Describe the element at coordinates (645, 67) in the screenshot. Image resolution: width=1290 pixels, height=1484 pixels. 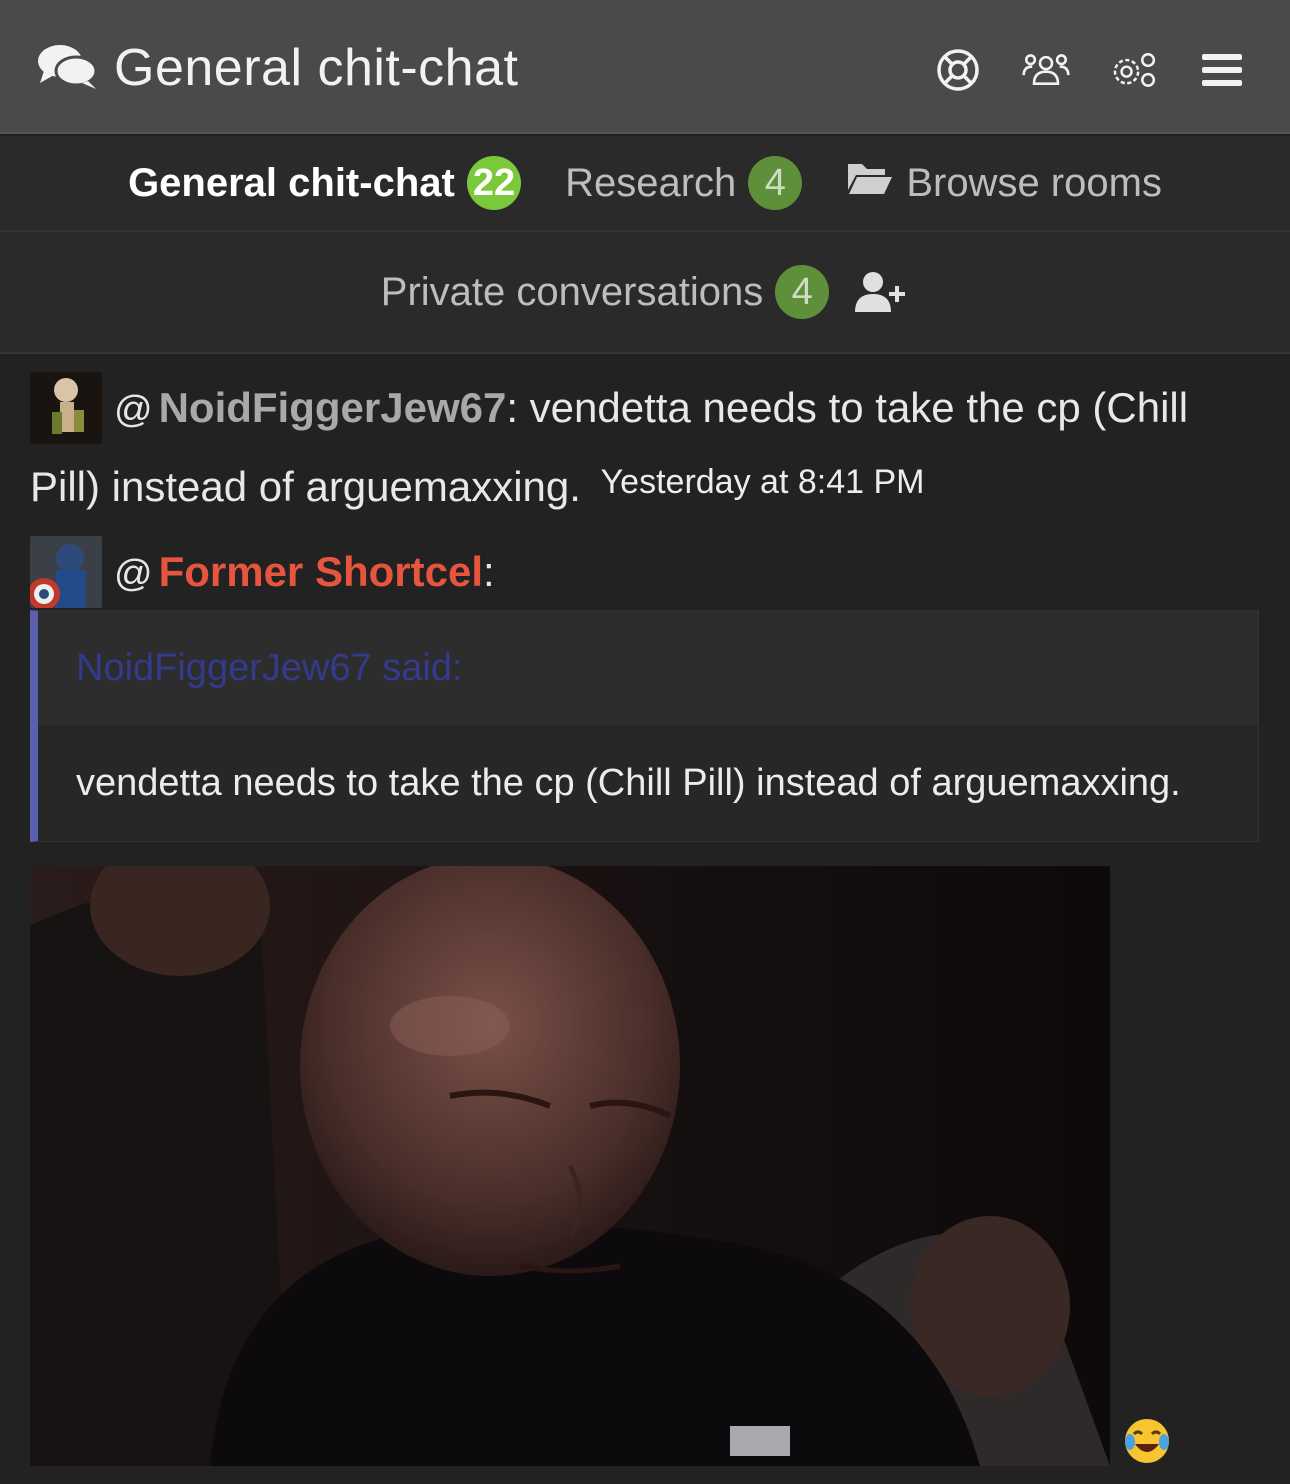
I see `top-bar: General chit-chat` at that location.